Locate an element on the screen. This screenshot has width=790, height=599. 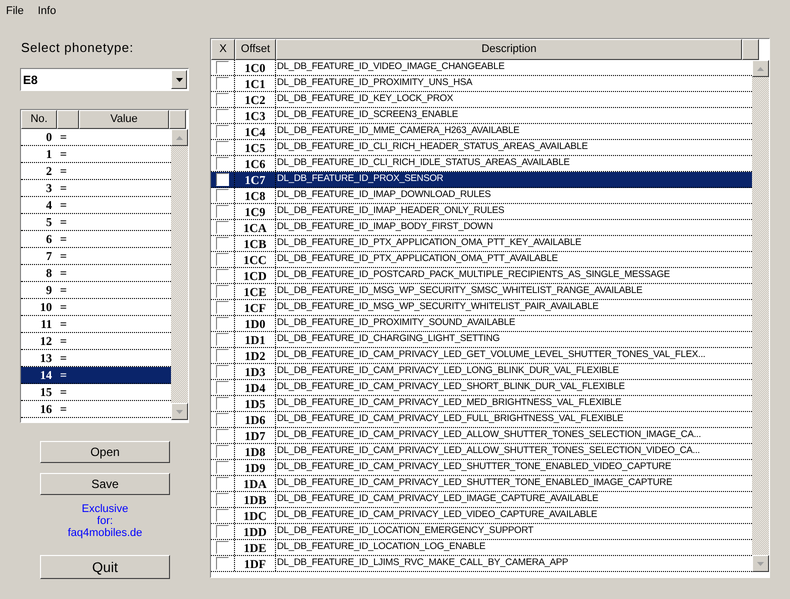
table-row: 1D1 DL_DB_FEATURE_ID_CHARGING_LIGHT_SETTING is located at coordinates (481, 340).